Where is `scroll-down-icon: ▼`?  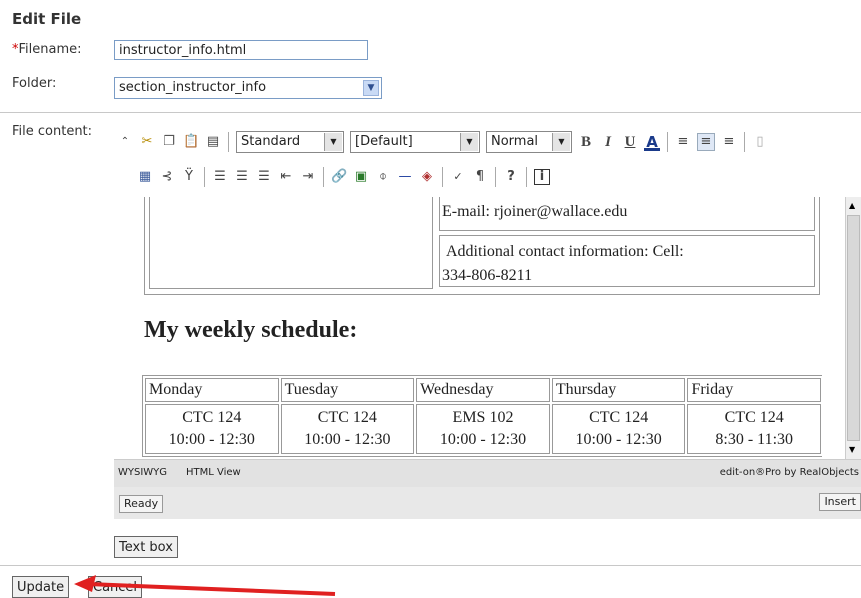 scroll-down-icon: ▼ is located at coordinates (852, 449).